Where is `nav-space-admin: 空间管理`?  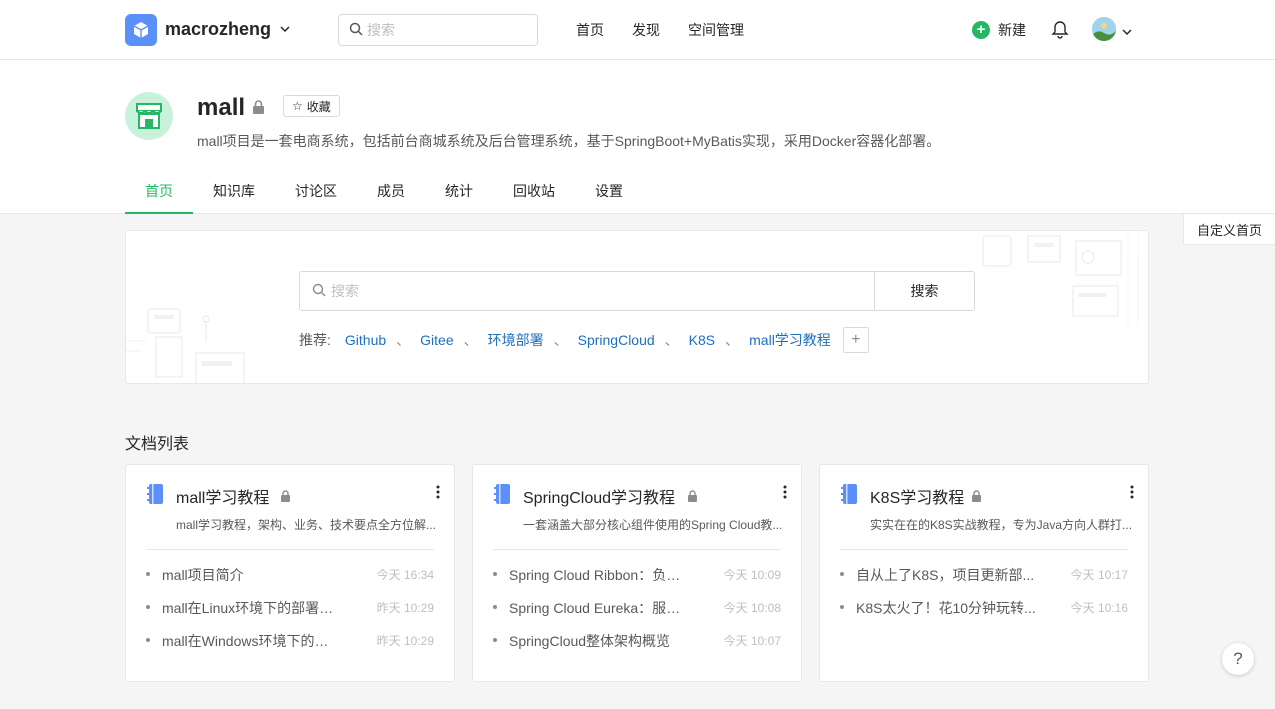 nav-space-admin: 空间管理 is located at coordinates (716, 30).